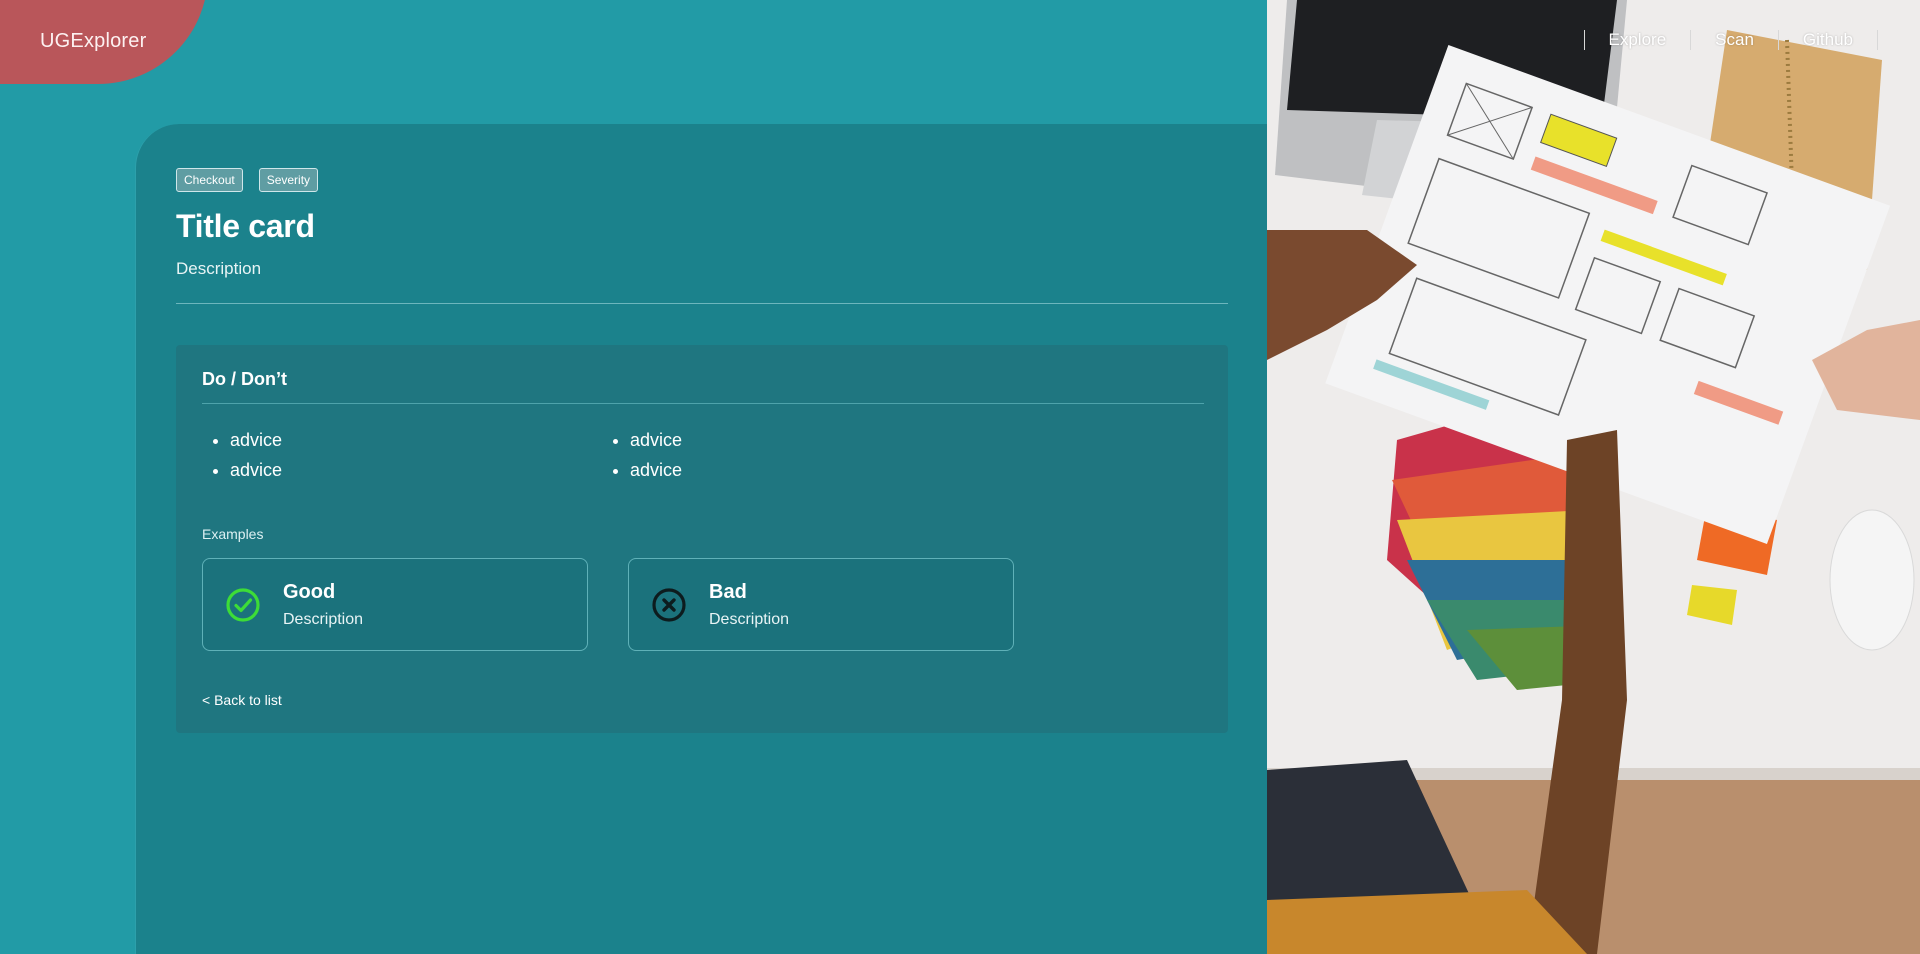  I want to click on check-circle-icon, so click(243, 605).